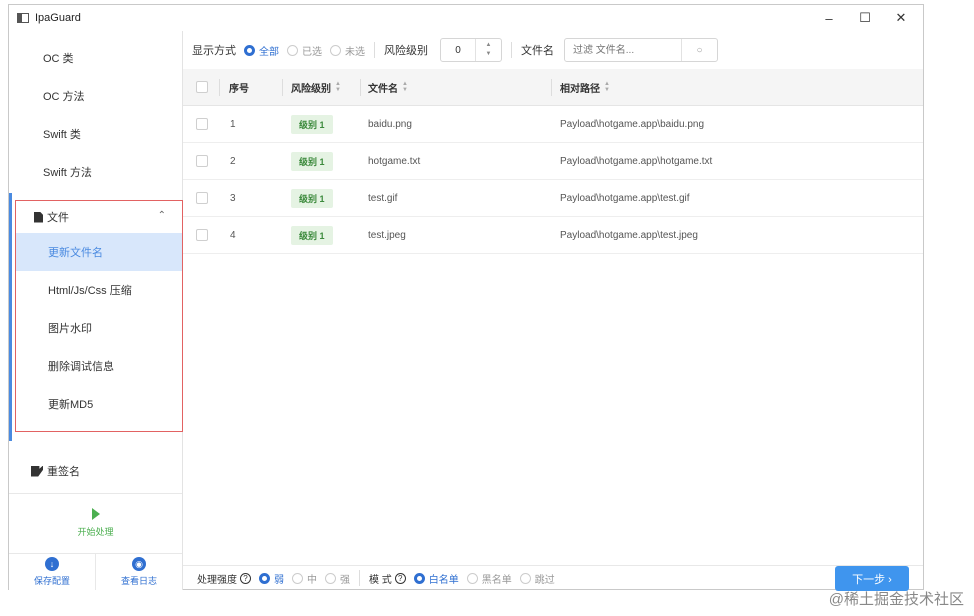  What do you see at coordinates (312, 580) in the screenshot?
I see `radio-medium-label: 中` at bounding box center [312, 580].